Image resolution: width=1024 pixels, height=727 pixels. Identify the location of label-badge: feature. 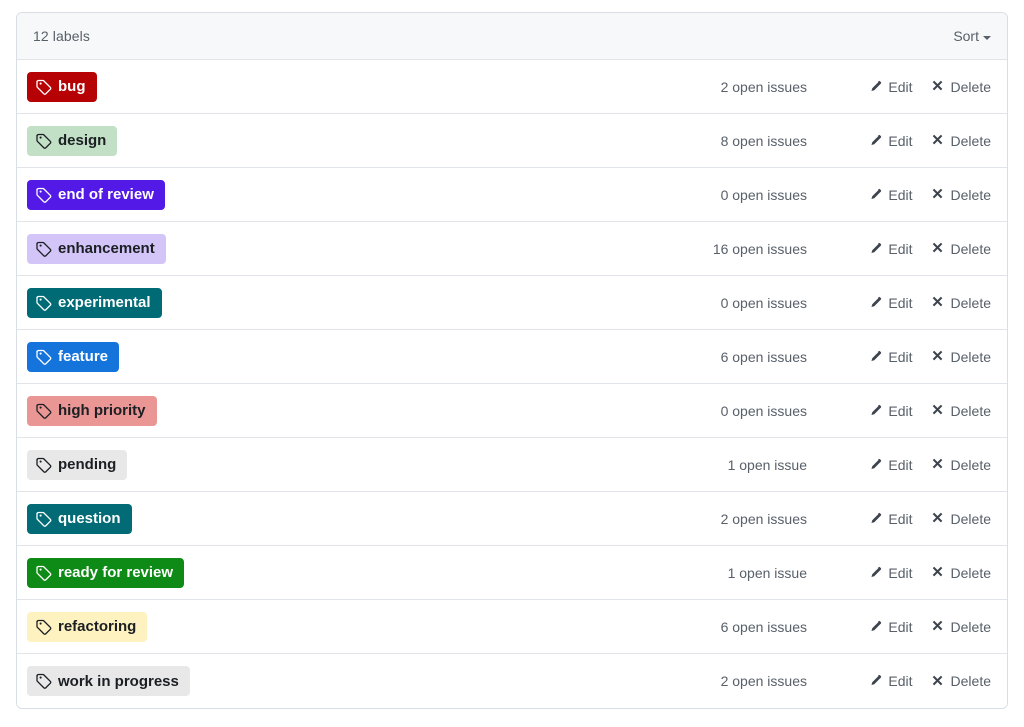
(73, 356).